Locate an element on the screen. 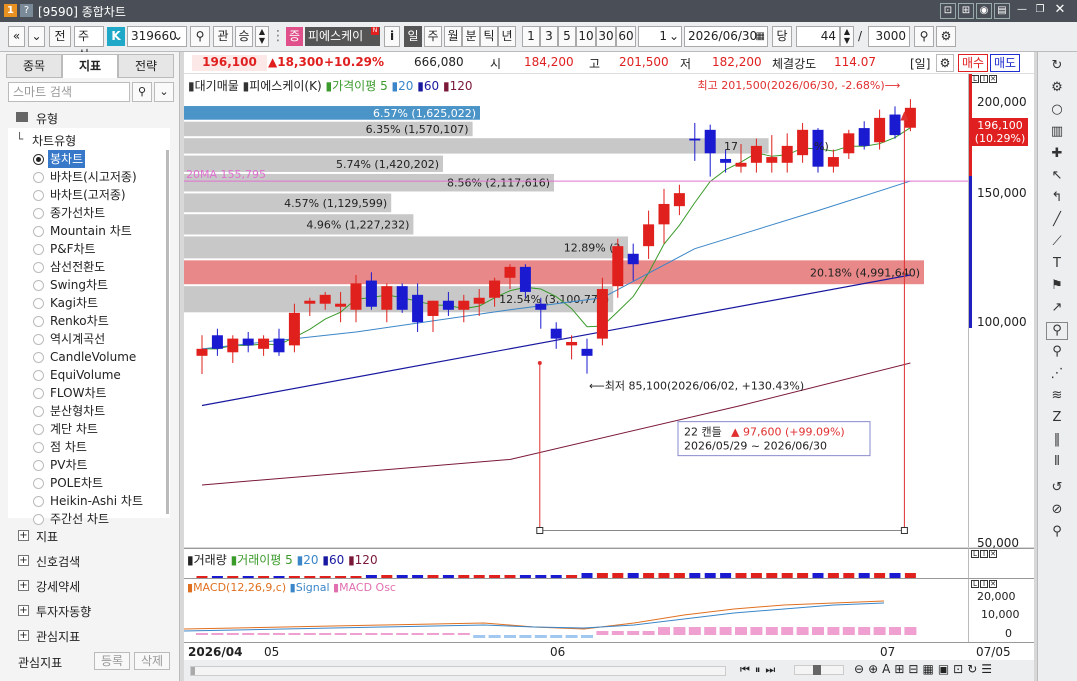 This screenshot has width=1077, height=681. minute-3-button: 3 is located at coordinates (549, 36).